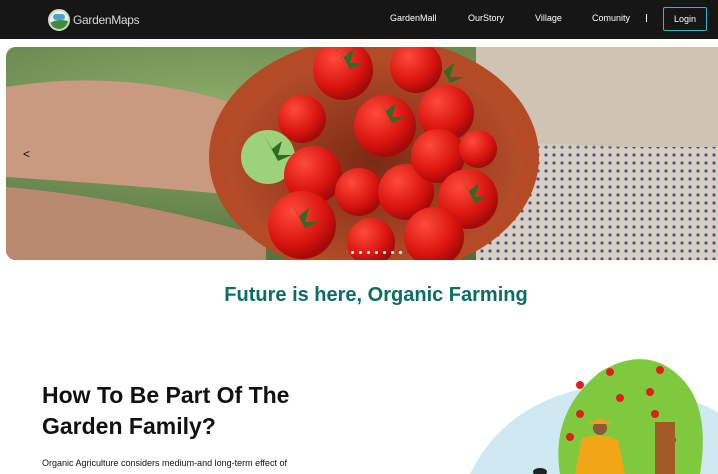 The image size is (718, 474). I want to click on brand-logo: GardenMaps, so click(94, 20).